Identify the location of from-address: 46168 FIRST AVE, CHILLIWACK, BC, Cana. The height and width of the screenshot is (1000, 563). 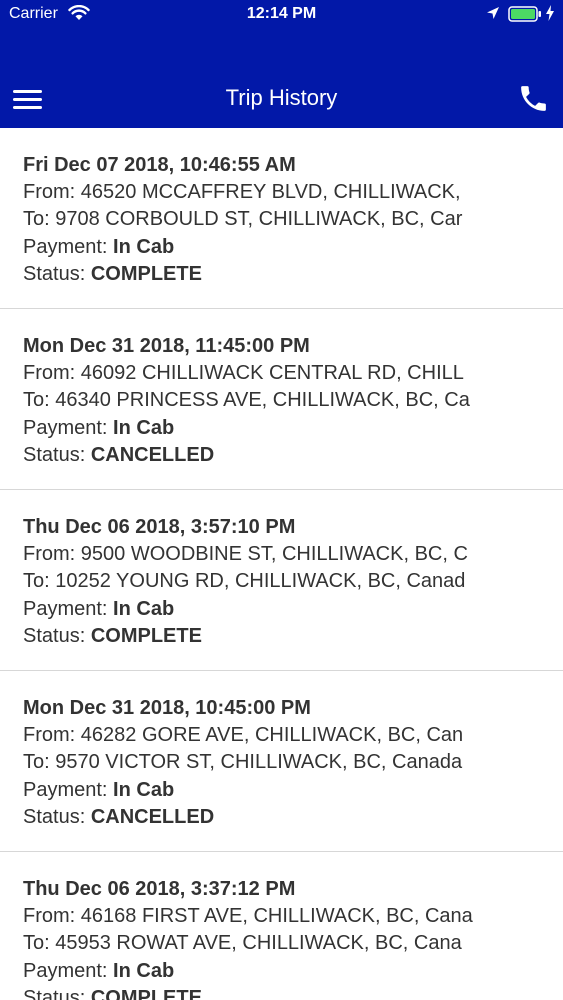
(276, 916).